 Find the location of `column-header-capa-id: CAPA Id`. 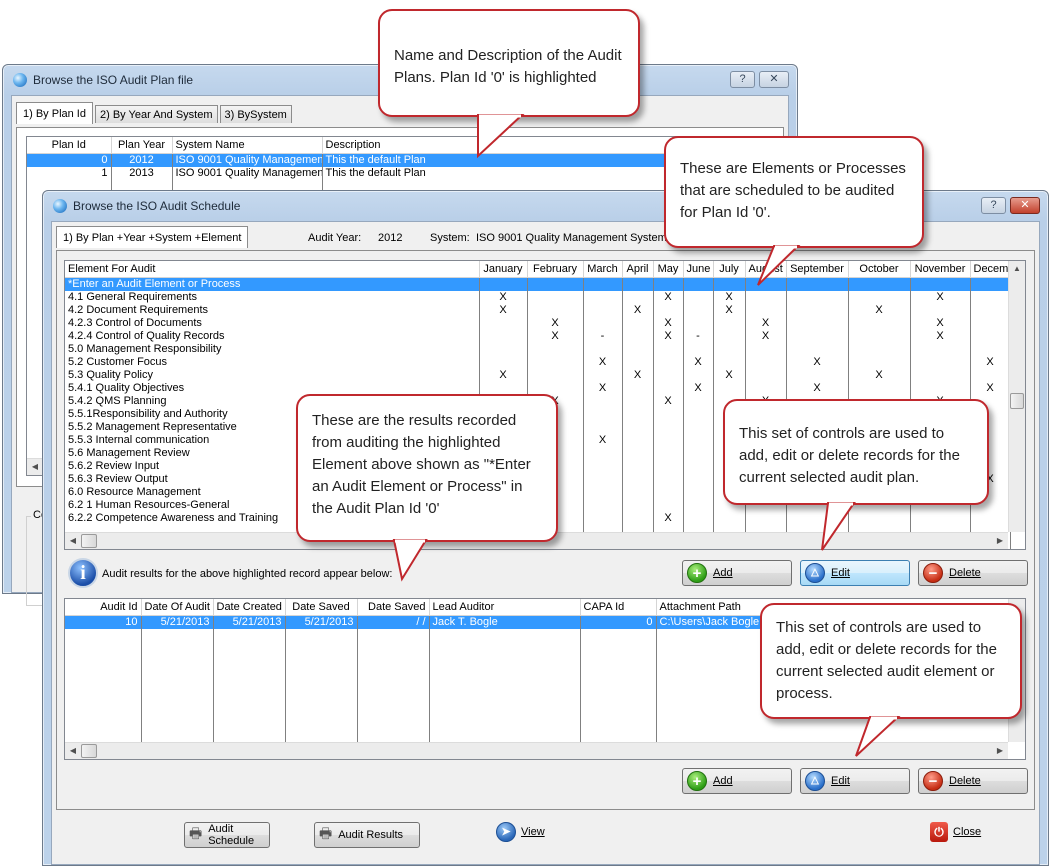

column-header-capa-id: CAPA Id is located at coordinates (618, 607).